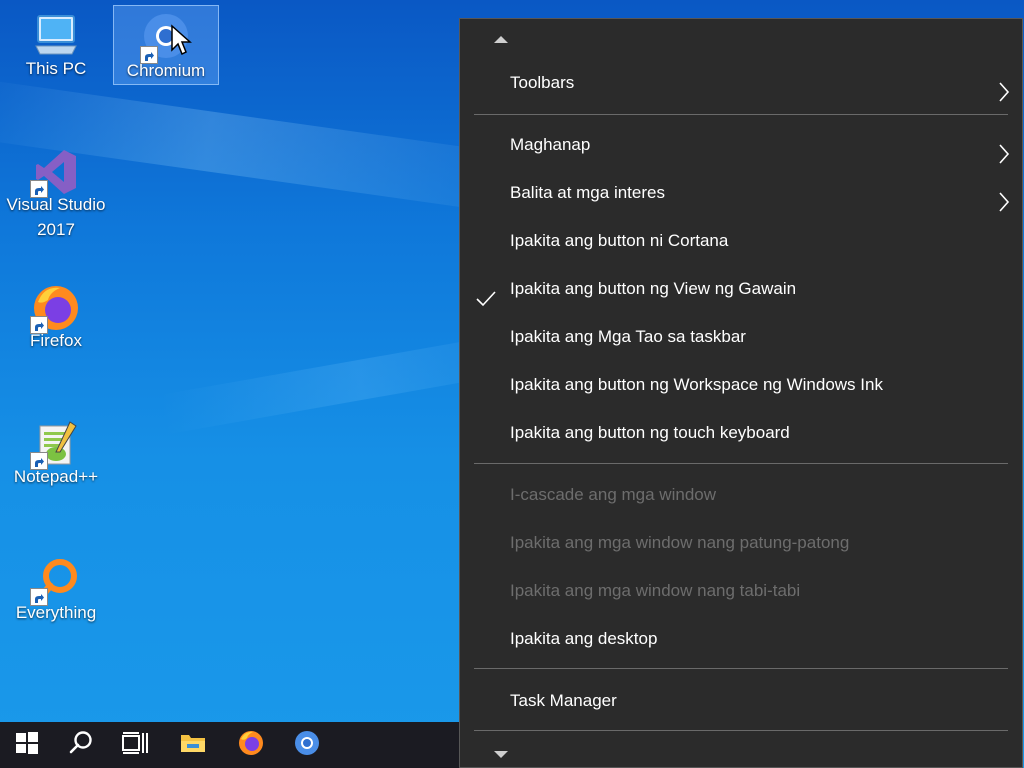  What do you see at coordinates (181, 43) in the screenshot?
I see `mouse-cursor-icon` at bounding box center [181, 43].